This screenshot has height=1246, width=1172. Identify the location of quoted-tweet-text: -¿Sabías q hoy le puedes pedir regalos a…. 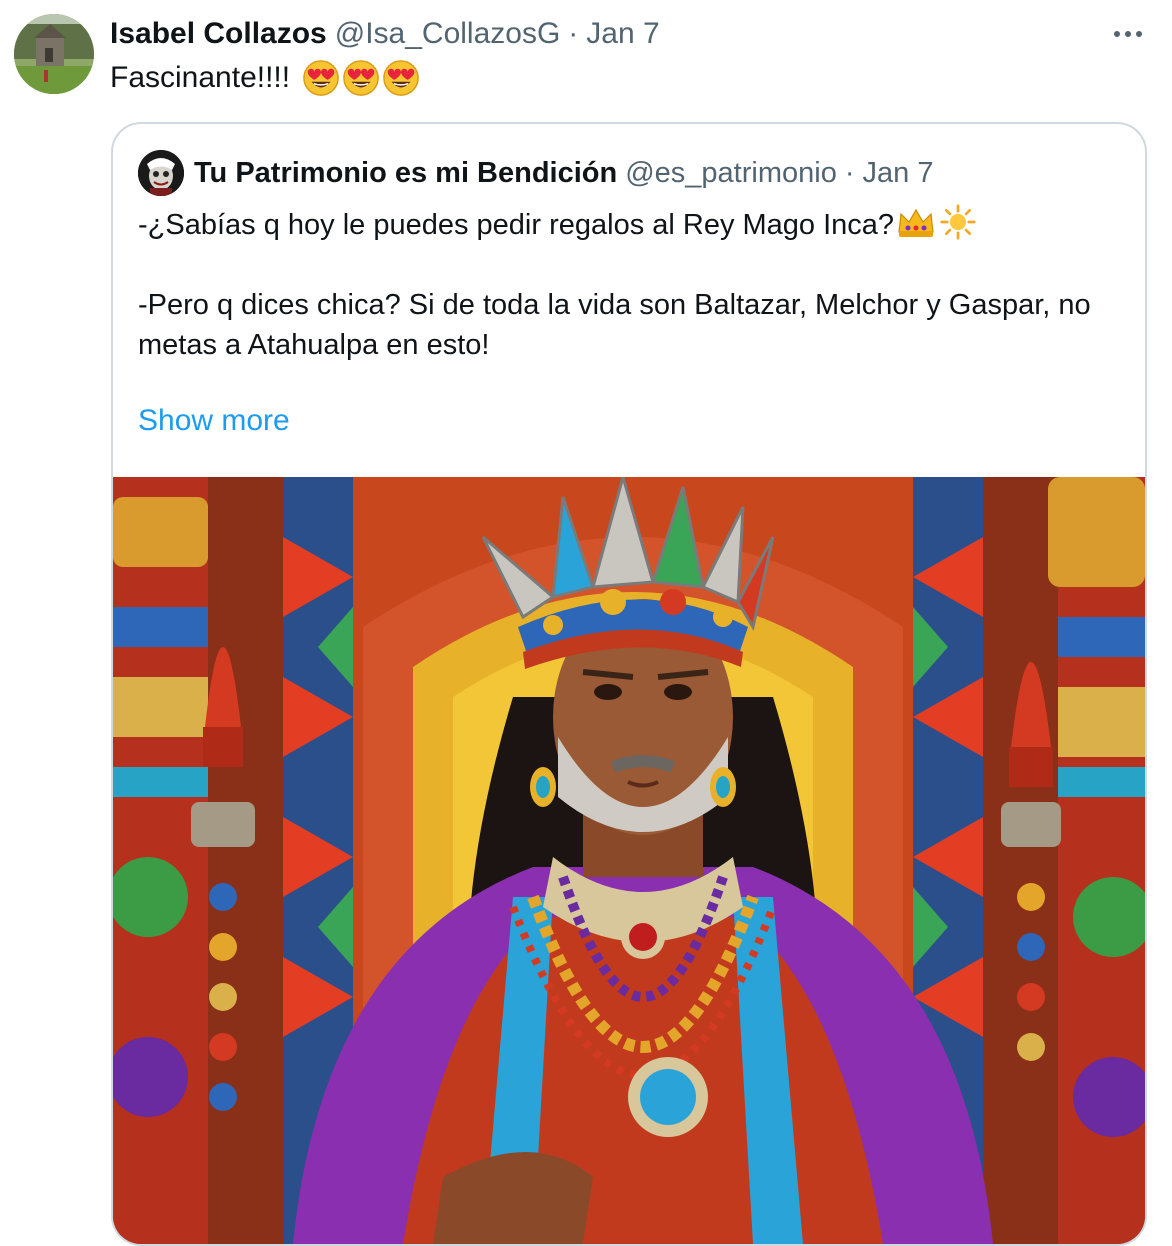
(633, 284).